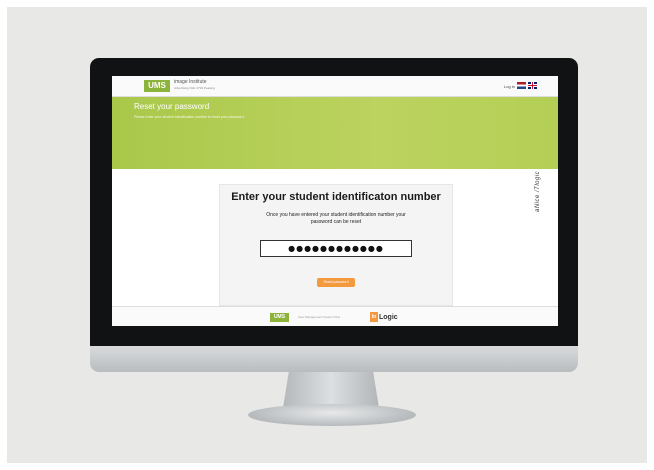 The height and width of the screenshot is (470, 654). What do you see at coordinates (538, 191) in the screenshot?
I see `signature-watermark: aNice /Tlogic` at bounding box center [538, 191].